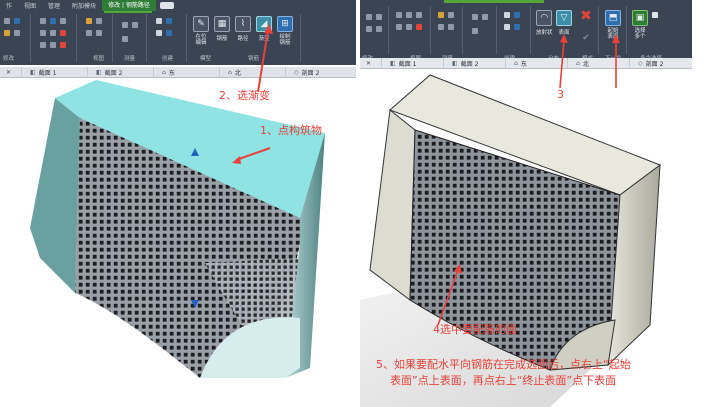  I want to click on surface-icon: ▽, so click(564, 18).